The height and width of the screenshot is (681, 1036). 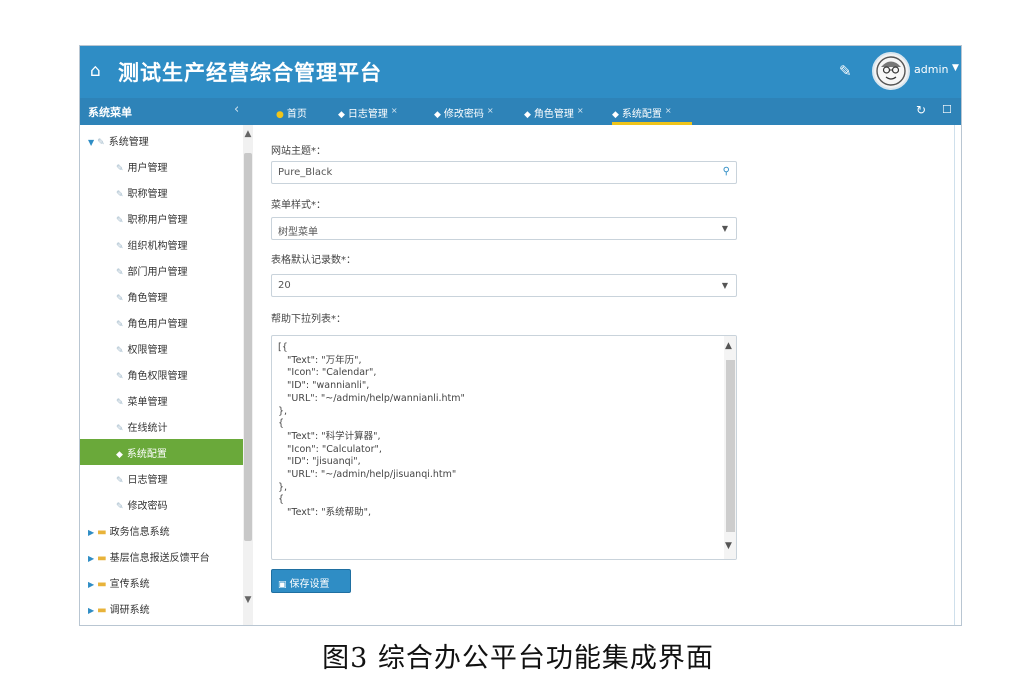 I want to click on sidebar-item-label: 部门用户管理, so click(x=157, y=272).